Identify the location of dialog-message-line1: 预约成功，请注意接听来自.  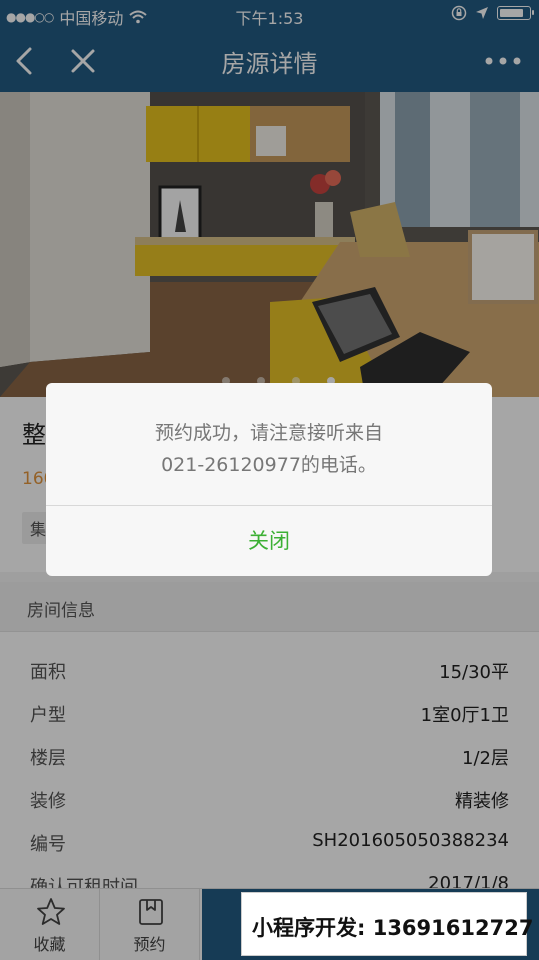
(268, 433).